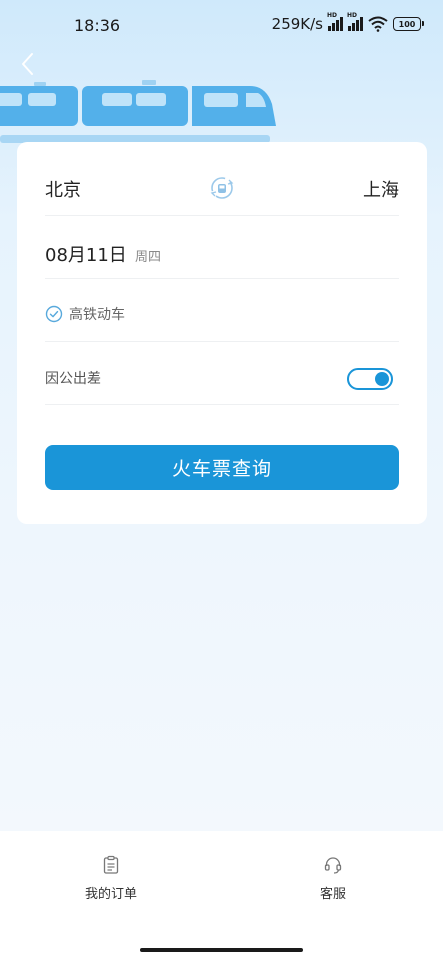 The height and width of the screenshot is (960, 443). Describe the element at coordinates (111, 864) in the screenshot. I see `clipboard-icon` at that location.